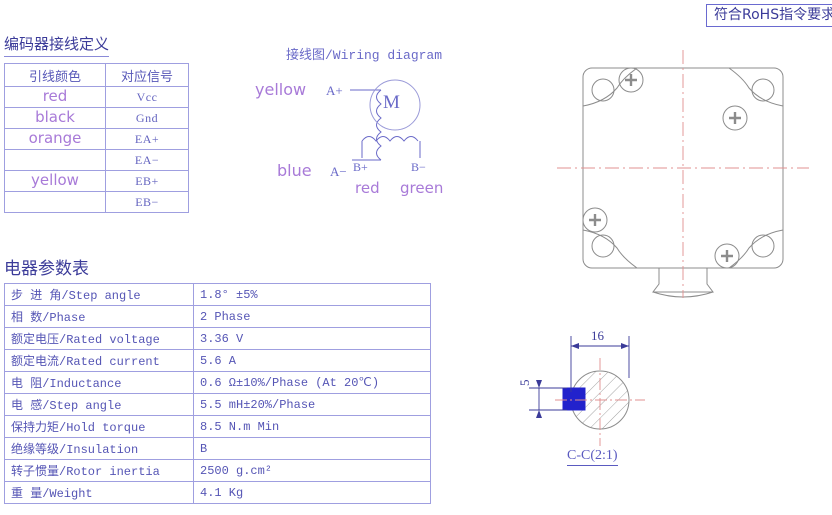  I want to click on param-name: 步 进 角/Step angle, so click(99, 294).